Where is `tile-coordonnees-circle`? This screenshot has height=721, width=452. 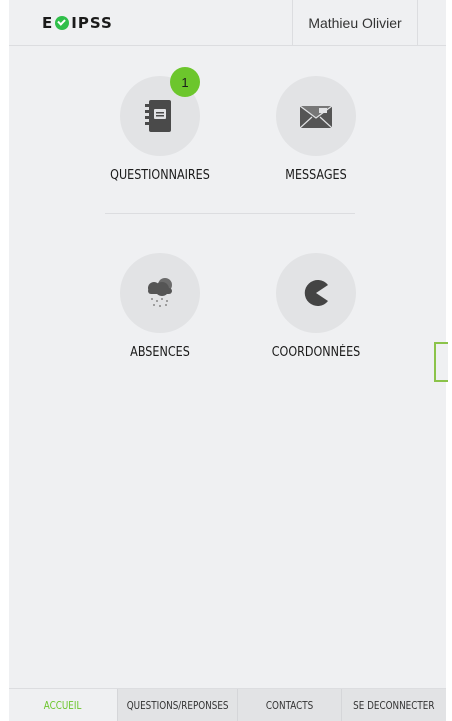 tile-coordonnees-circle is located at coordinates (316, 293).